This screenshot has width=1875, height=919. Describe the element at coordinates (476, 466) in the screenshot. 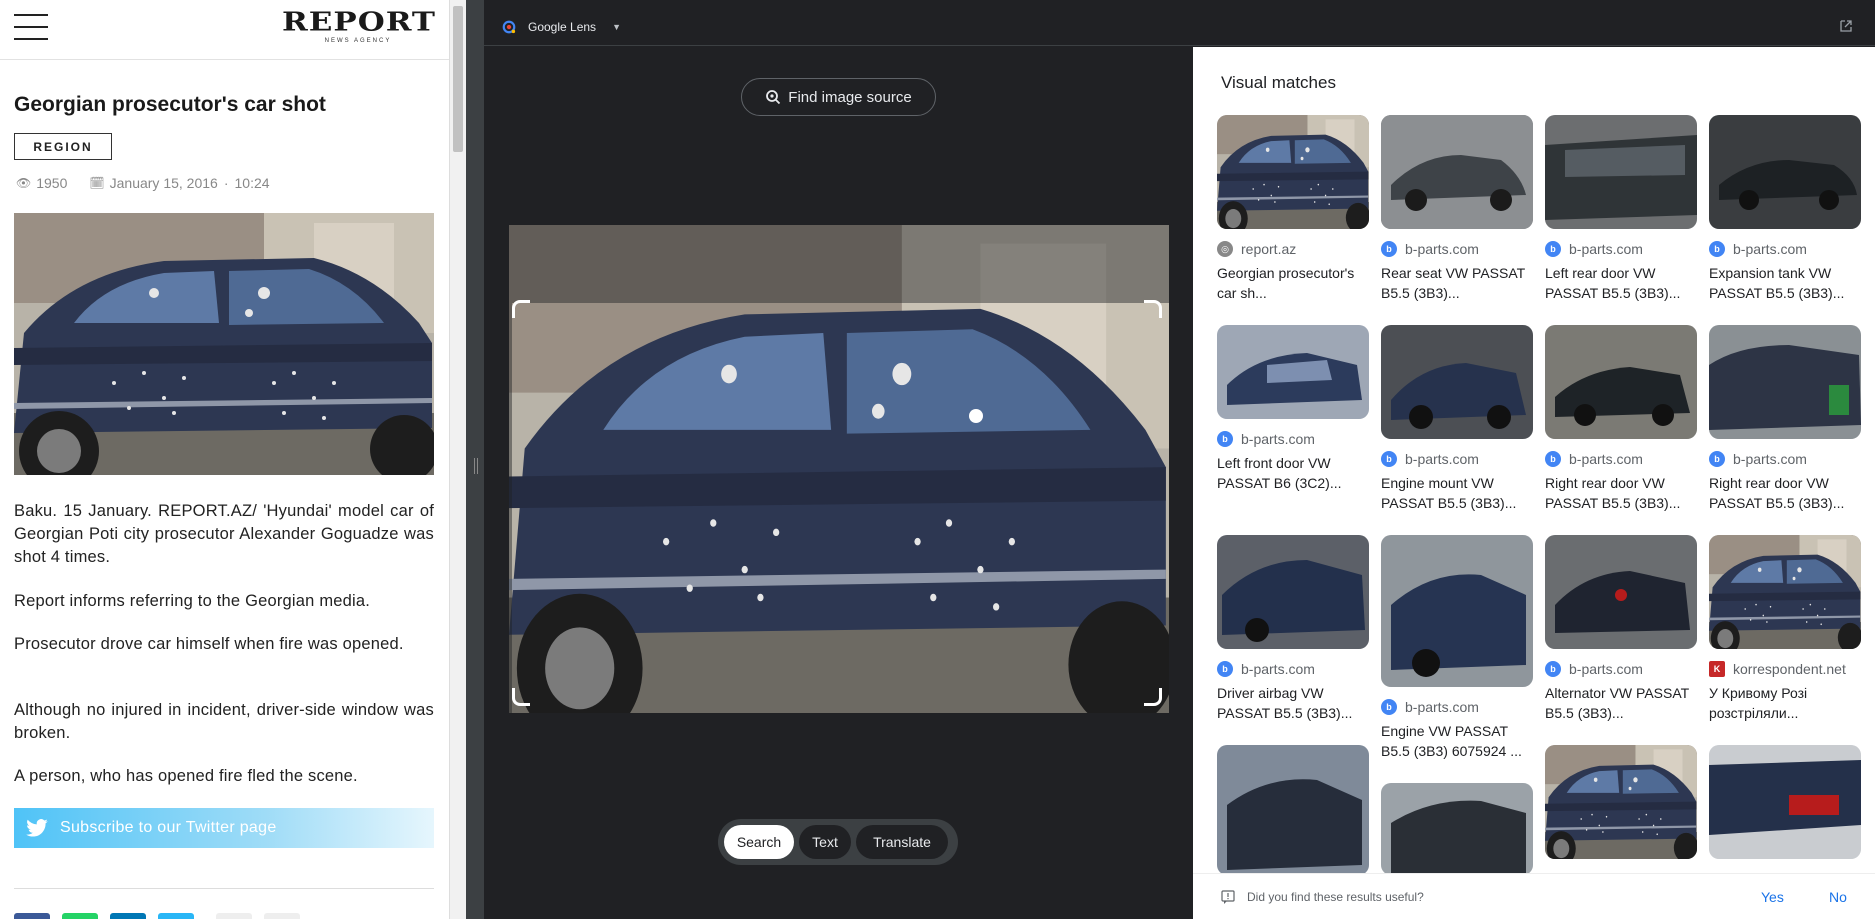

I see `resize-handle` at that location.